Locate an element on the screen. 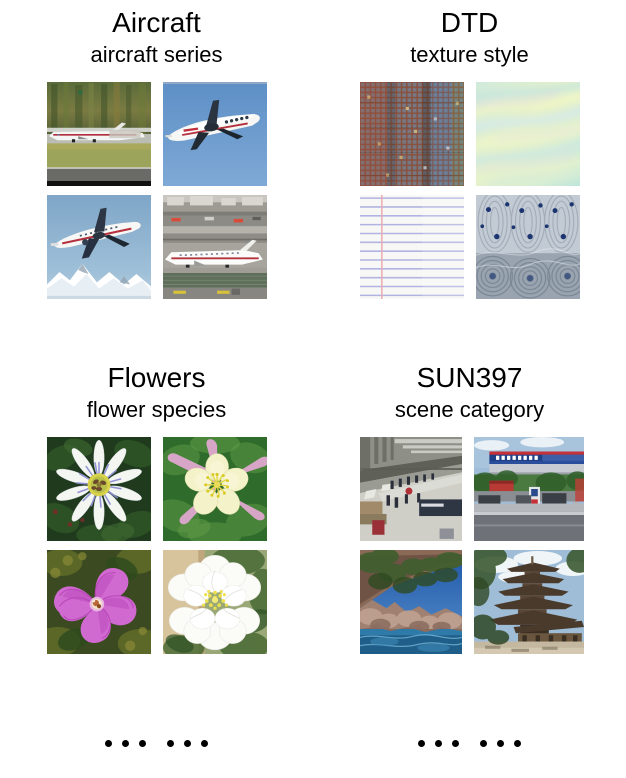 The height and width of the screenshot is (778, 626). thumbnail-grid-aircraft is located at coordinates (156, 190).